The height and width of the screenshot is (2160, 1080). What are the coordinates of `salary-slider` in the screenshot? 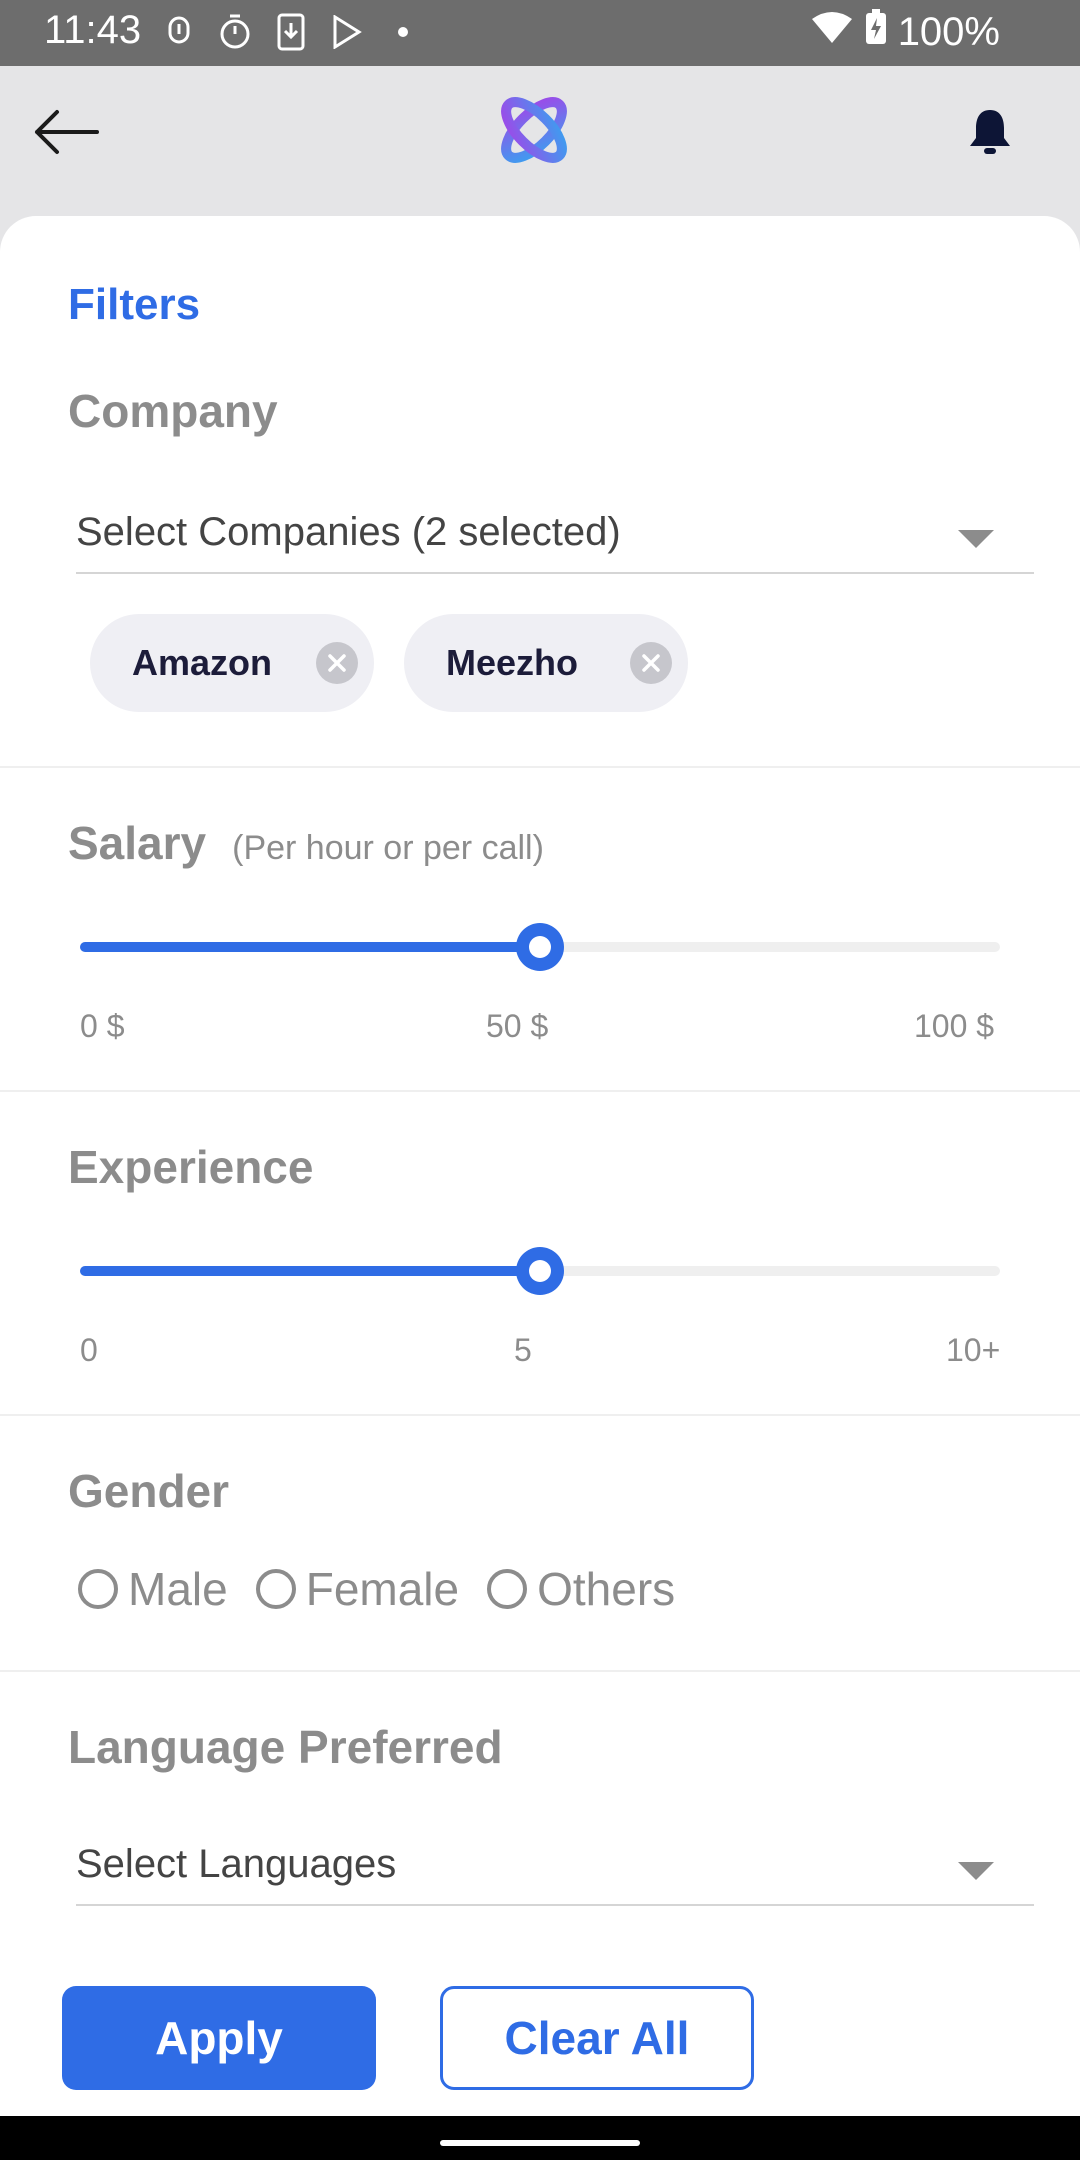 It's located at (540, 947).